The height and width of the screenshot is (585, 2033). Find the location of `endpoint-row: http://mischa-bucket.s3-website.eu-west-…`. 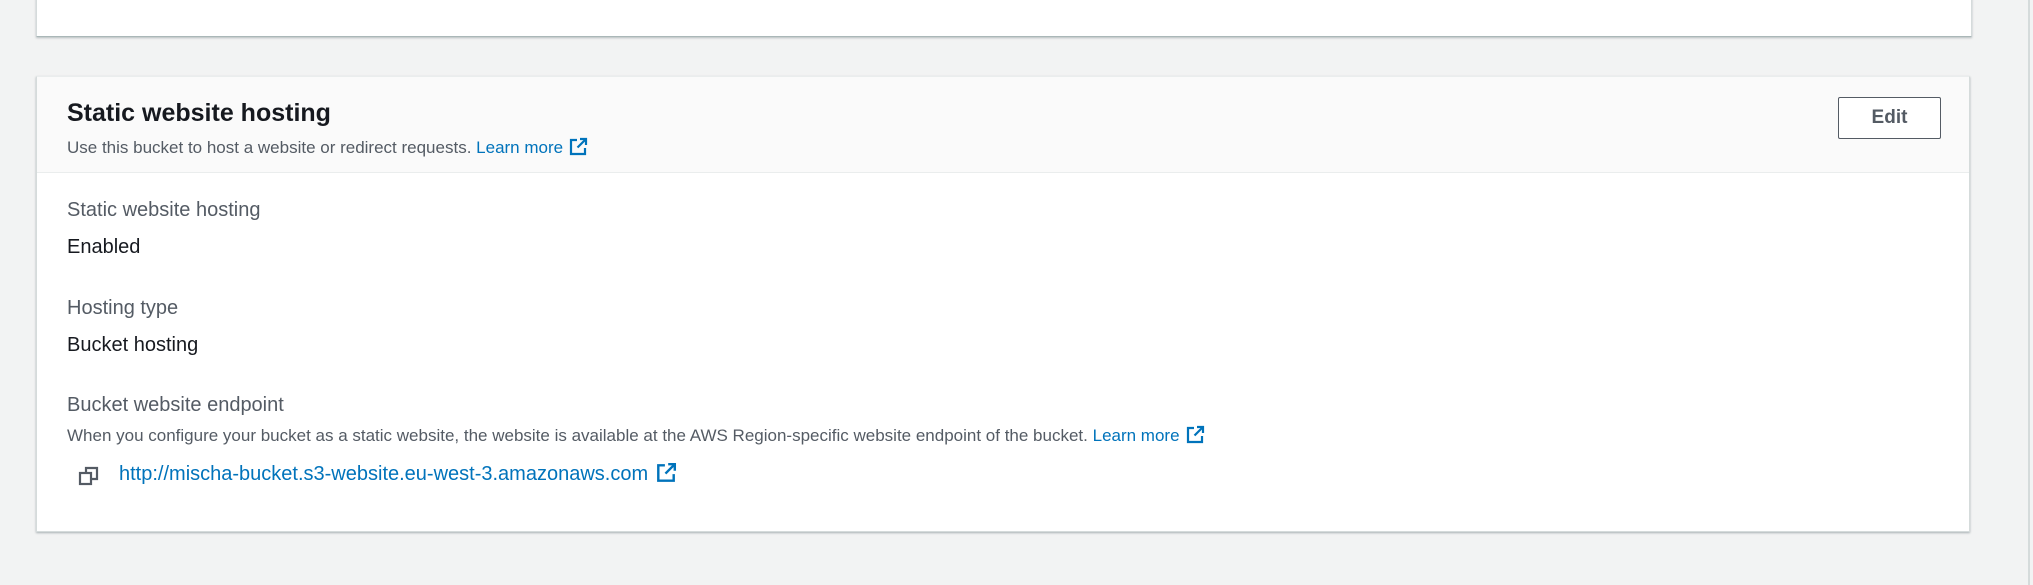

endpoint-row: http://mischa-bucket.s3-website.eu-west-… is located at coordinates (377, 476).